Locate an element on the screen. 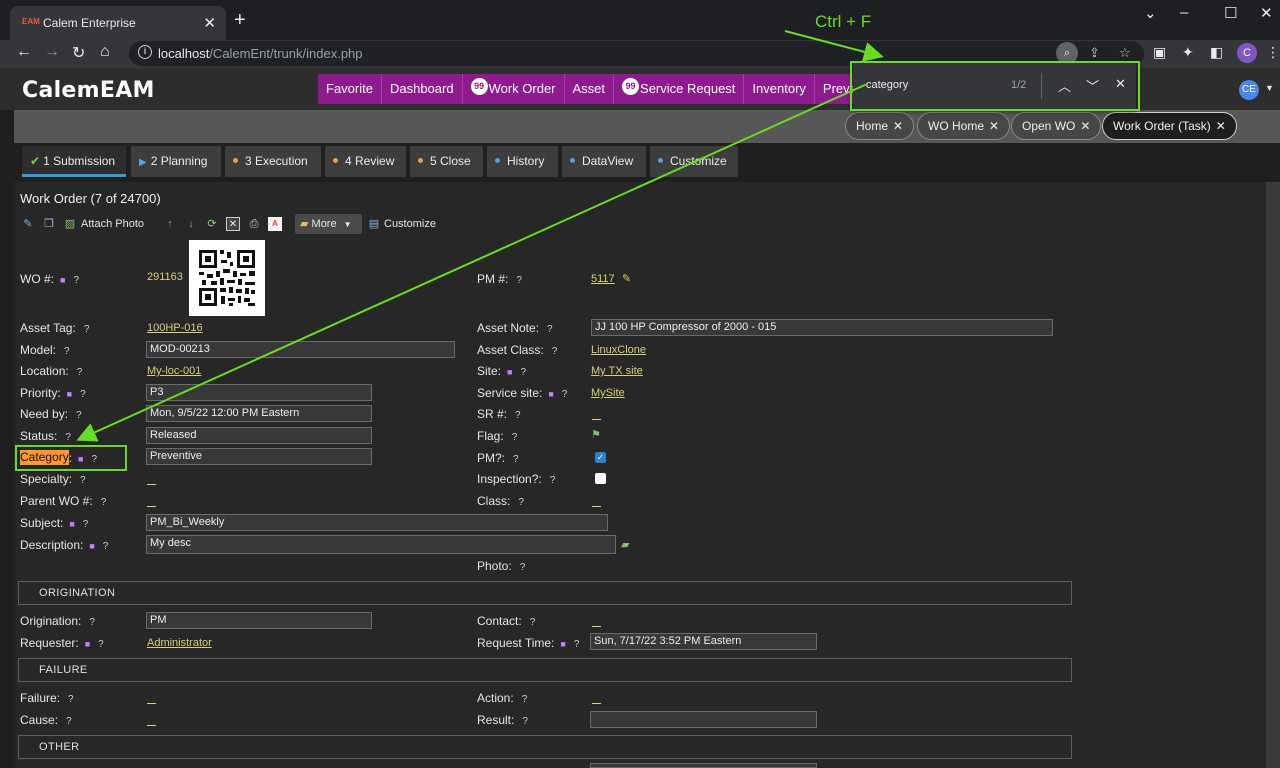 Image resolution: width=1280 pixels, height=768 pixels. arrow-to-find-bar is located at coordinates (834, 46).